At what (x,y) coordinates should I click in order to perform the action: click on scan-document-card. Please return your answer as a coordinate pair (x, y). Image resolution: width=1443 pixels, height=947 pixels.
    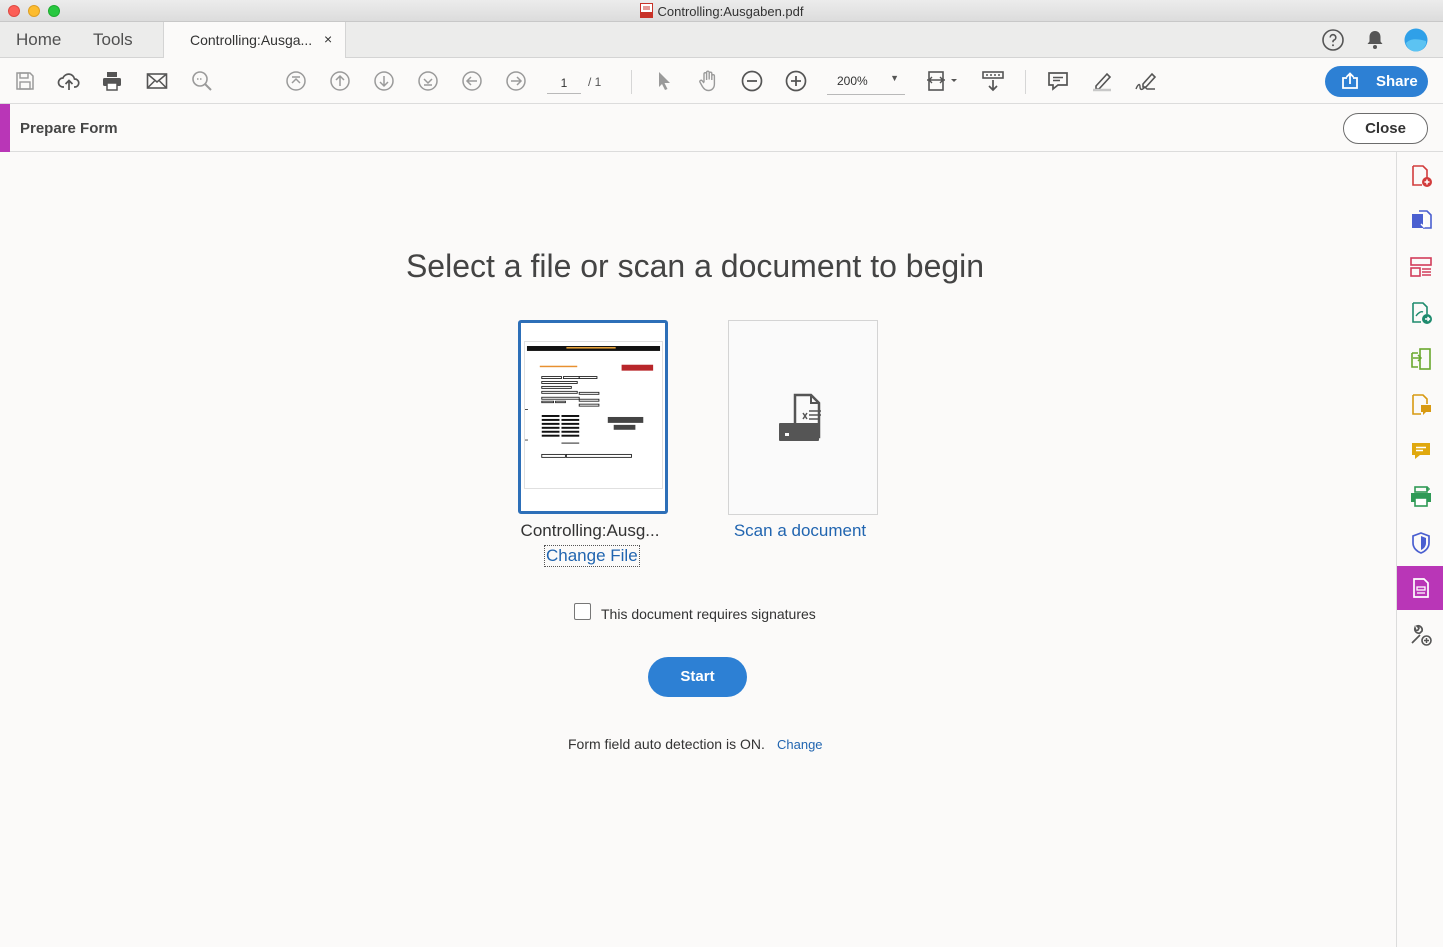
    Looking at the image, I should click on (803, 417).